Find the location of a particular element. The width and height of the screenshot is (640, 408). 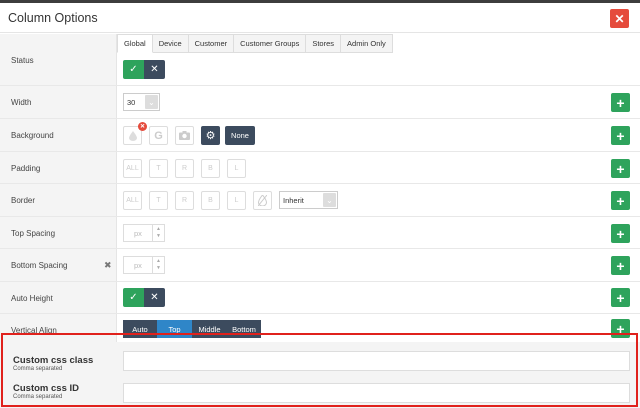

padding-right: R is located at coordinates (184, 168).